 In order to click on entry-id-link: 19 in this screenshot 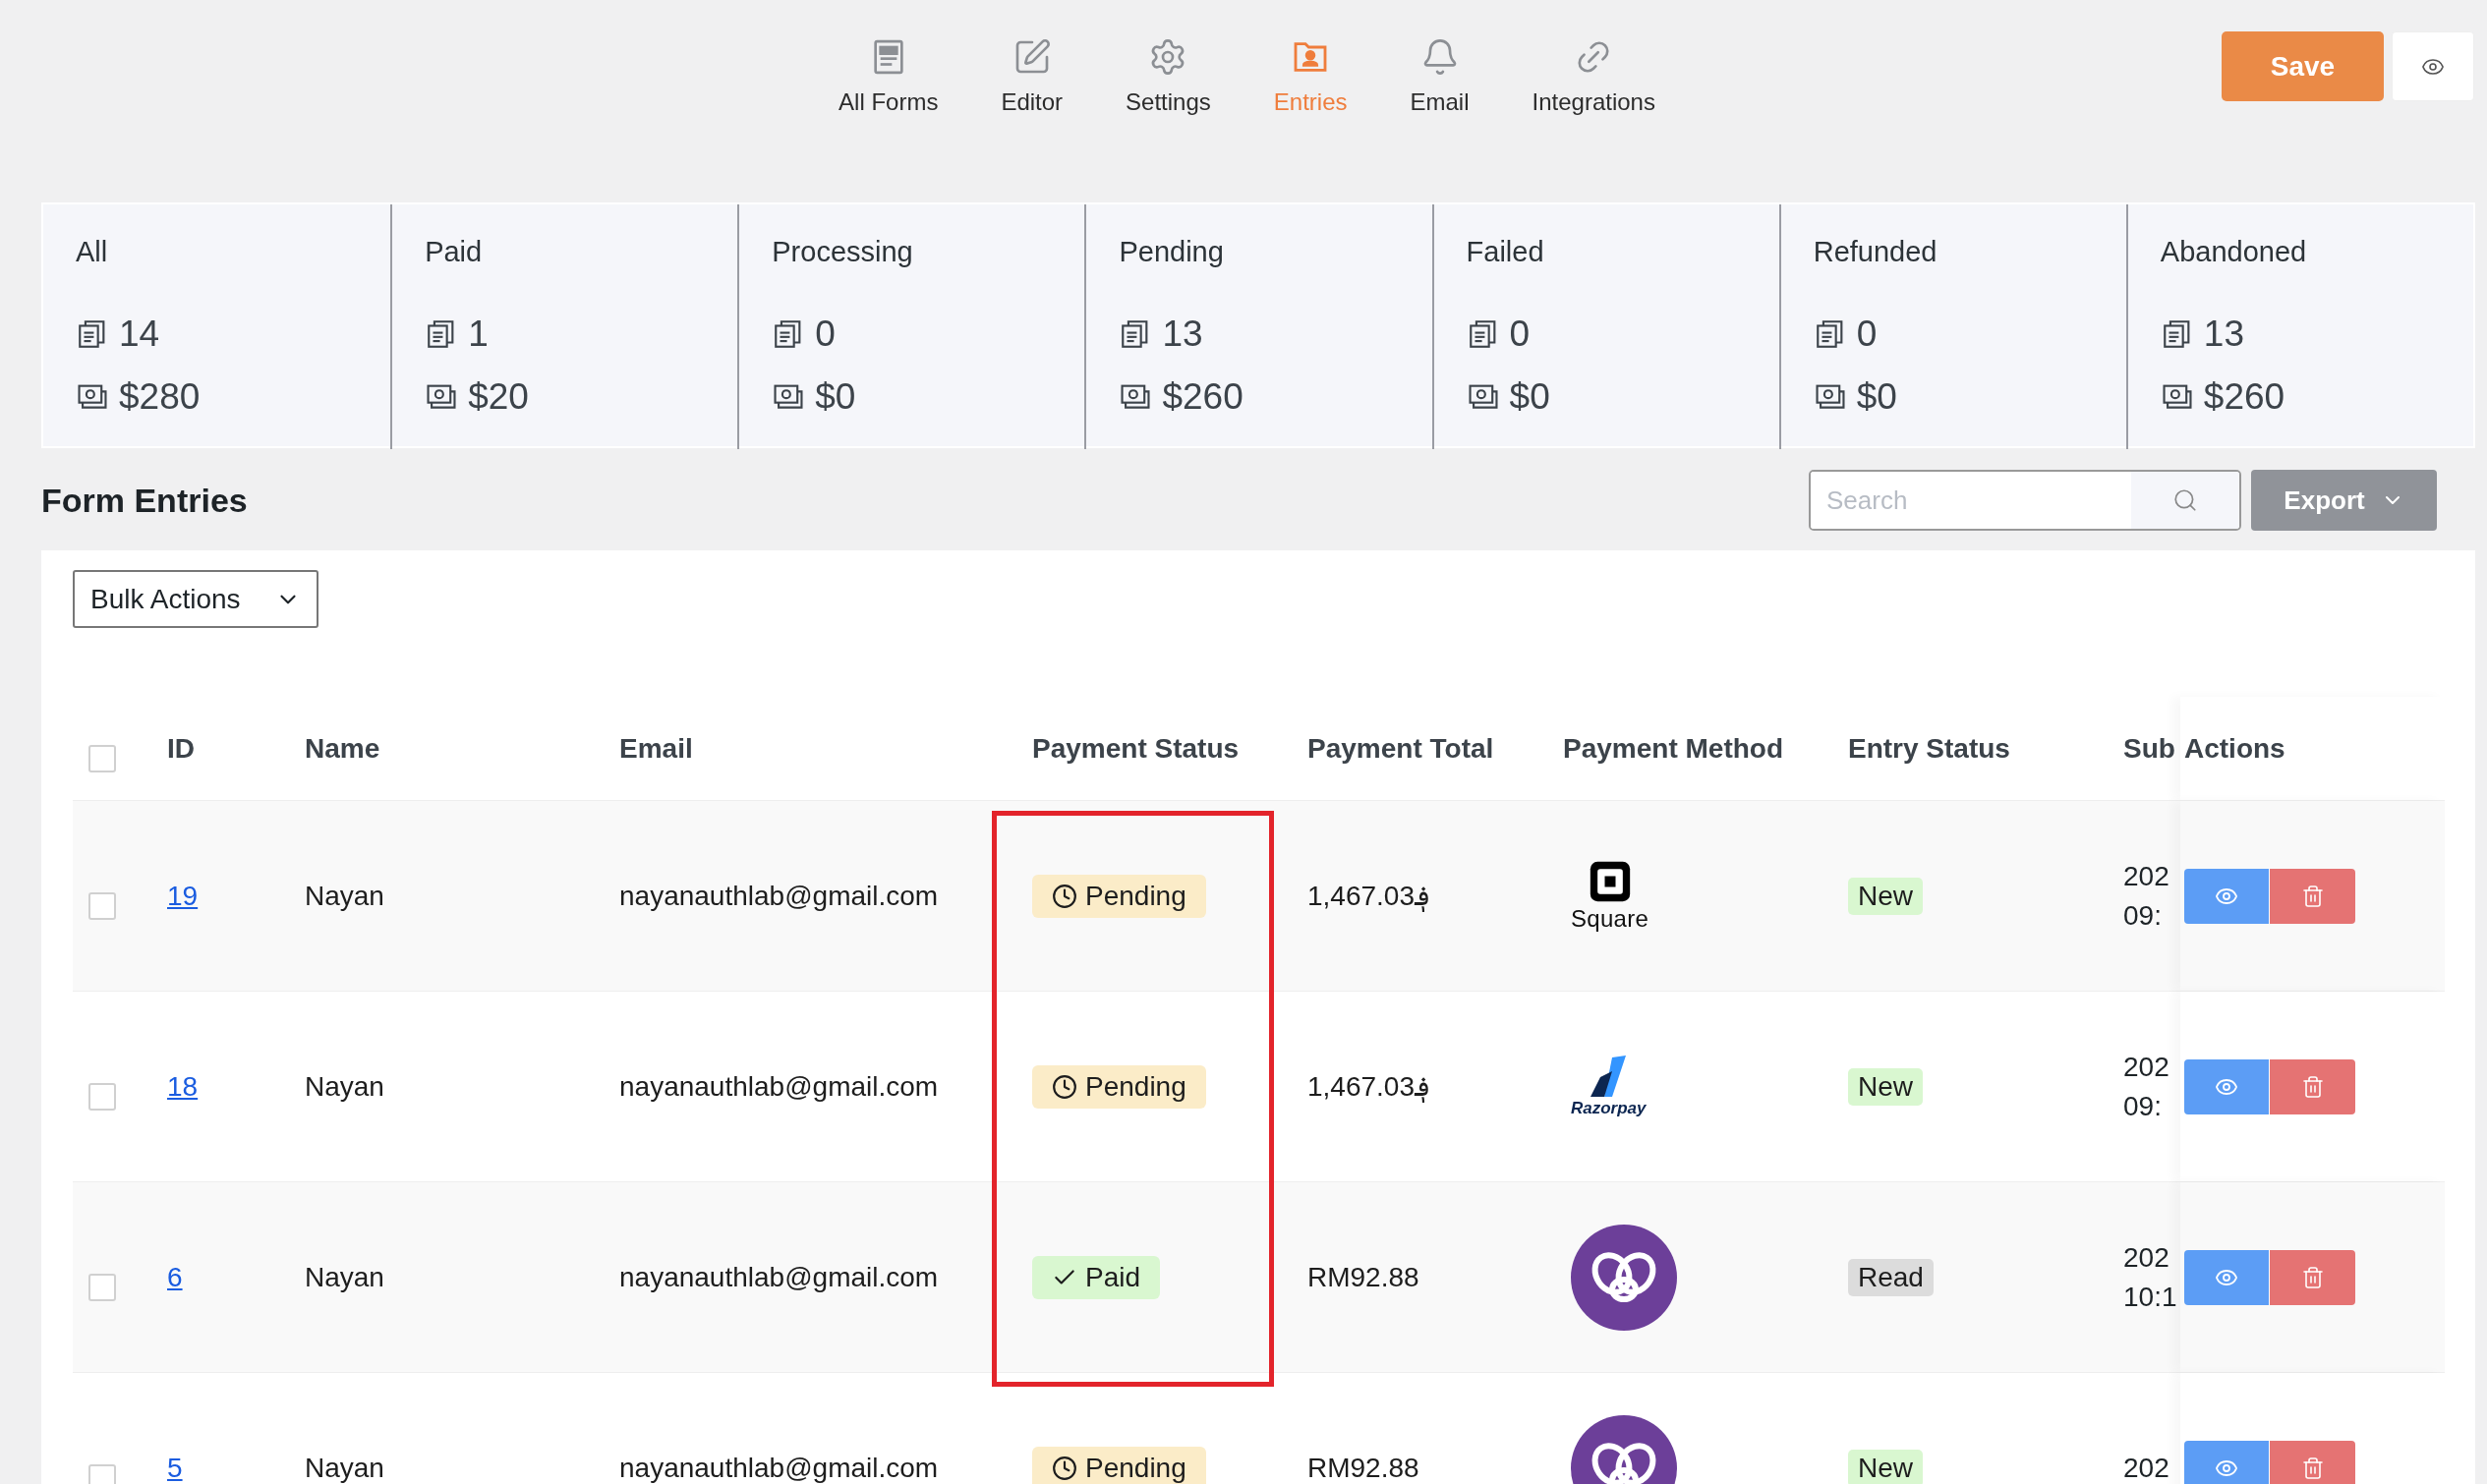, I will do `click(183, 895)`.